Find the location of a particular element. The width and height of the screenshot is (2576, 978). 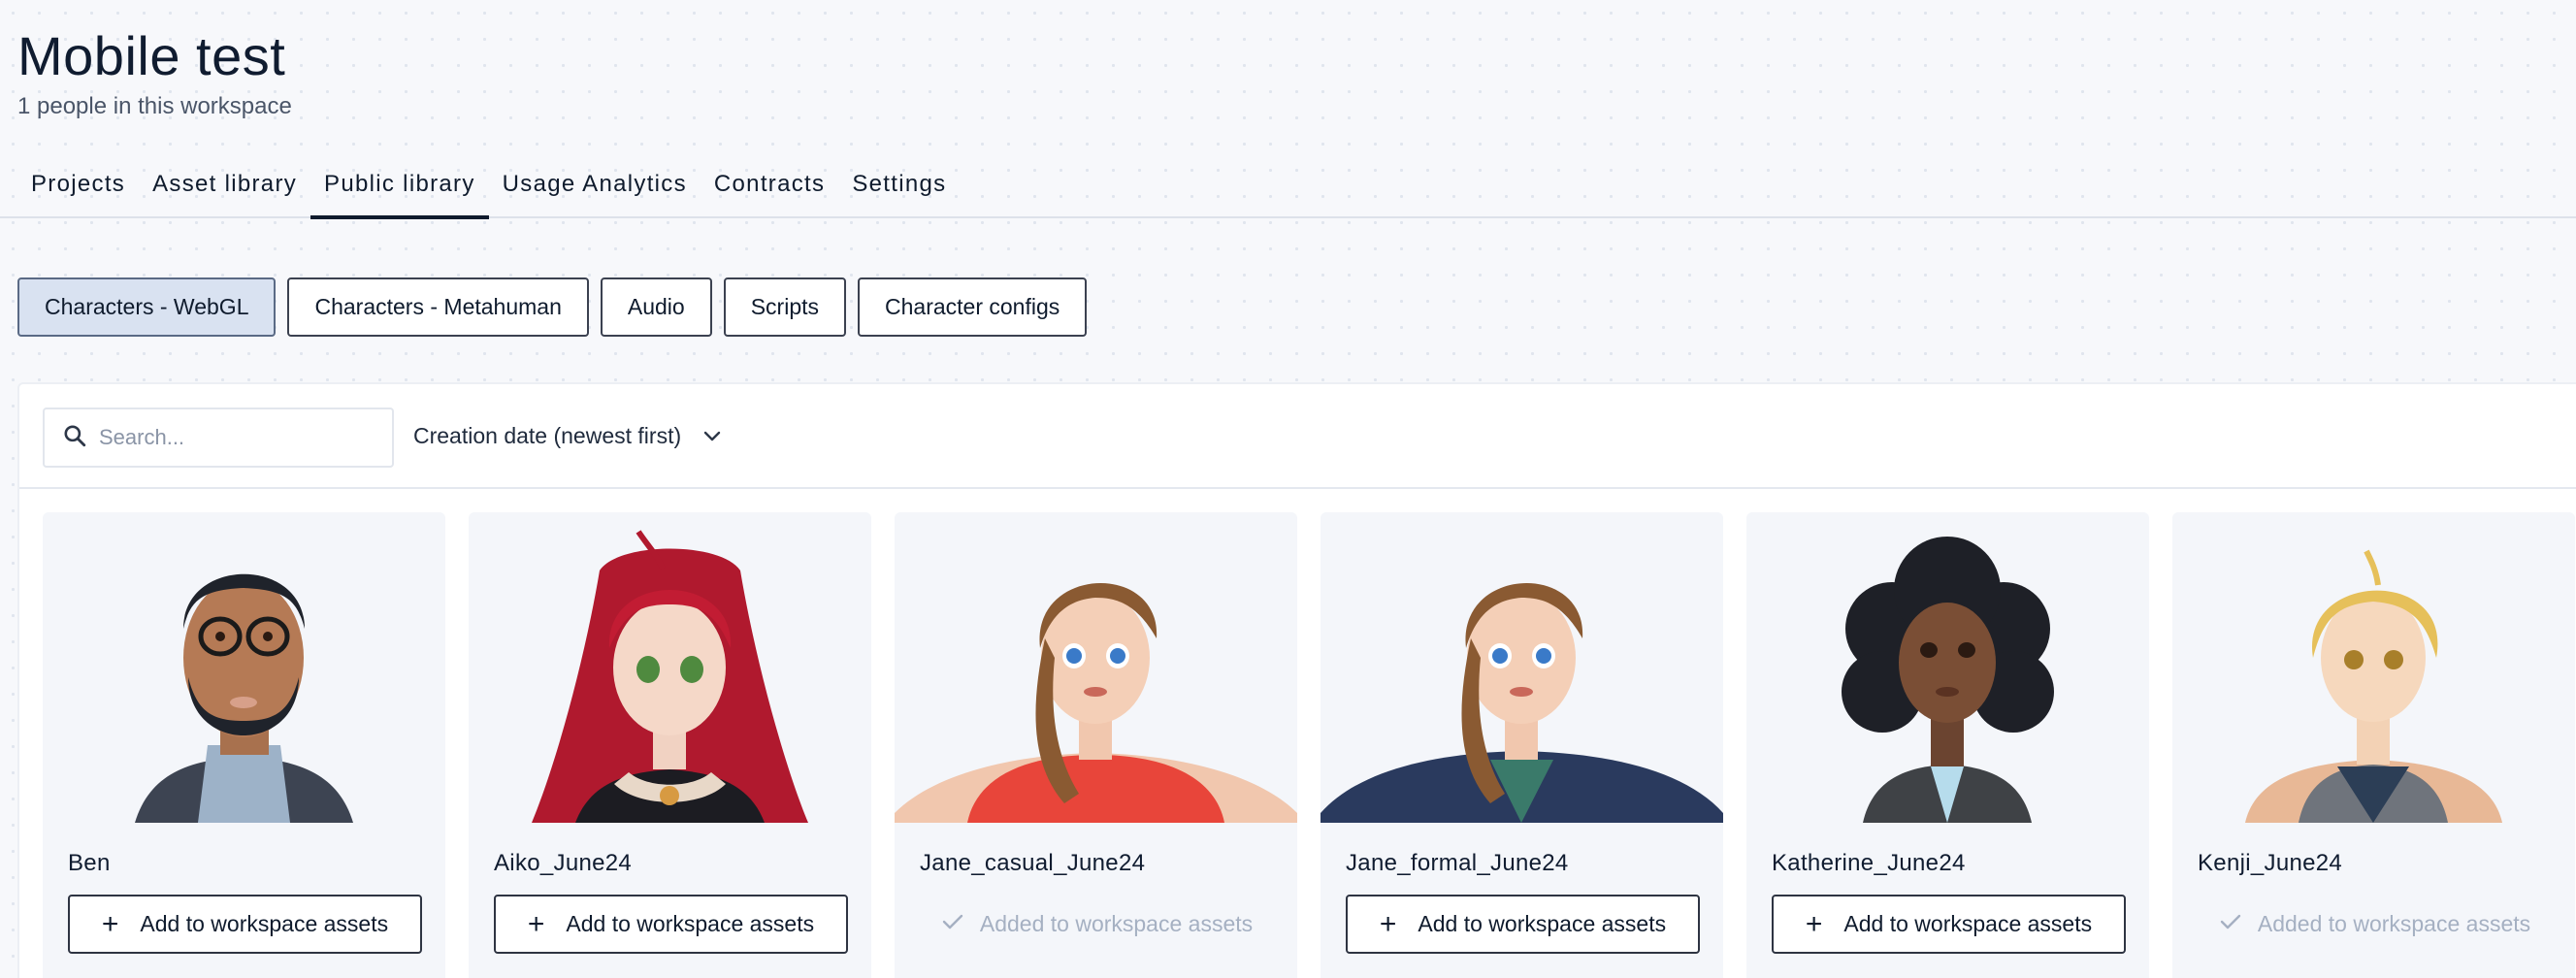

character-avatar-ben is located at coordinates (244, 698).